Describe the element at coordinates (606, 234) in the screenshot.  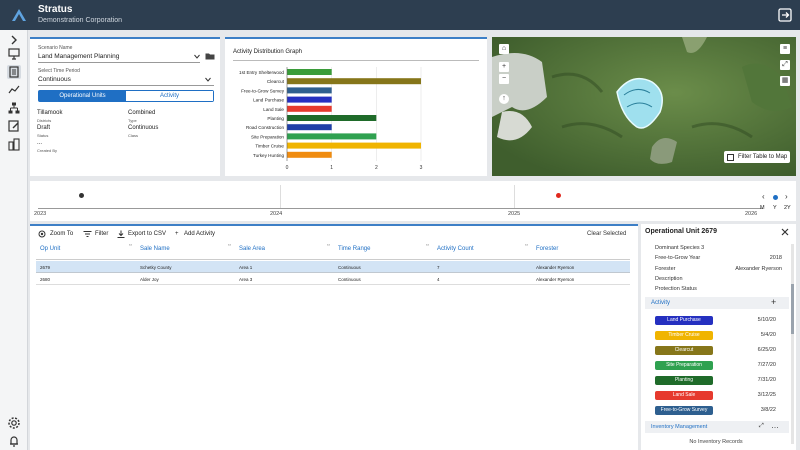
I see `clear-selected-button: Clear Selected` at that location.